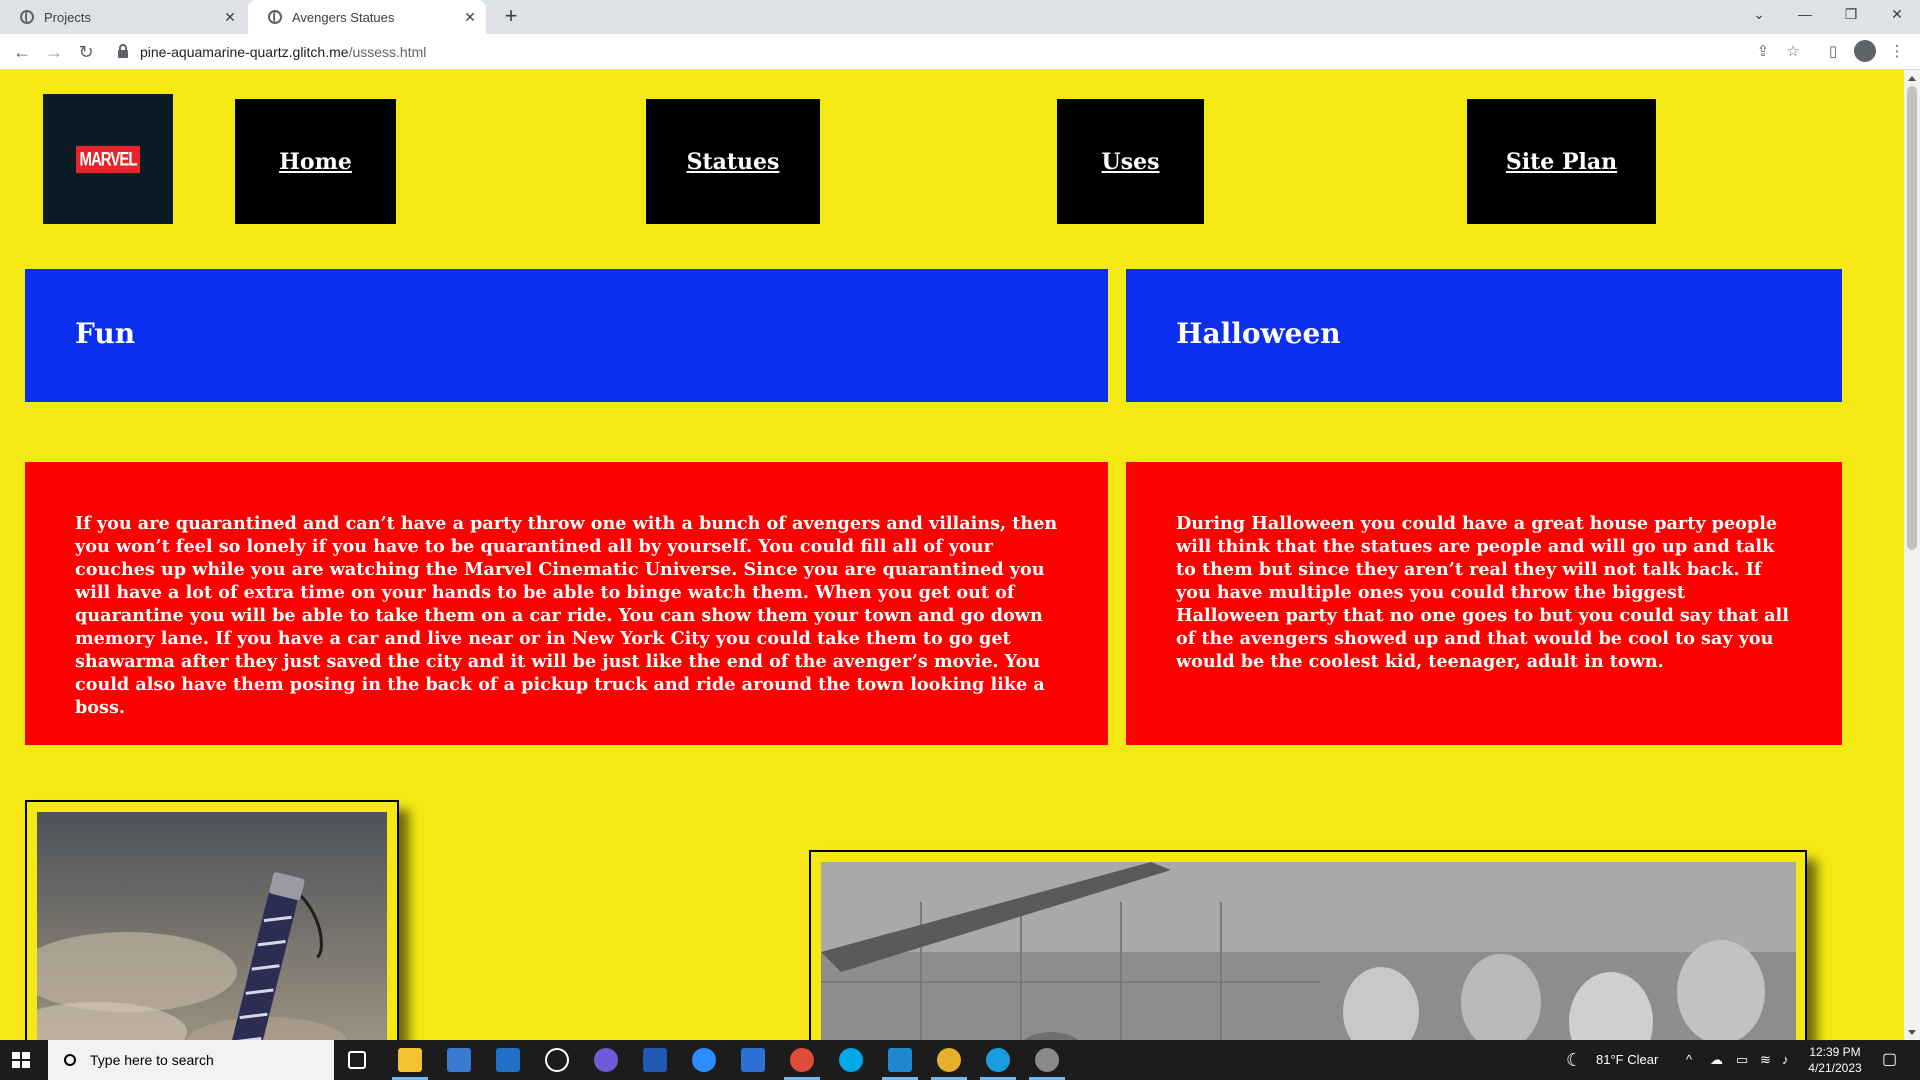 The height and width of the screenshot is (1080, 1920). What do you see at coordinates (1897, 52) in the screenshot?
I see `menu-kebab-icon: ⋮` at bounding box center [1897, 52].